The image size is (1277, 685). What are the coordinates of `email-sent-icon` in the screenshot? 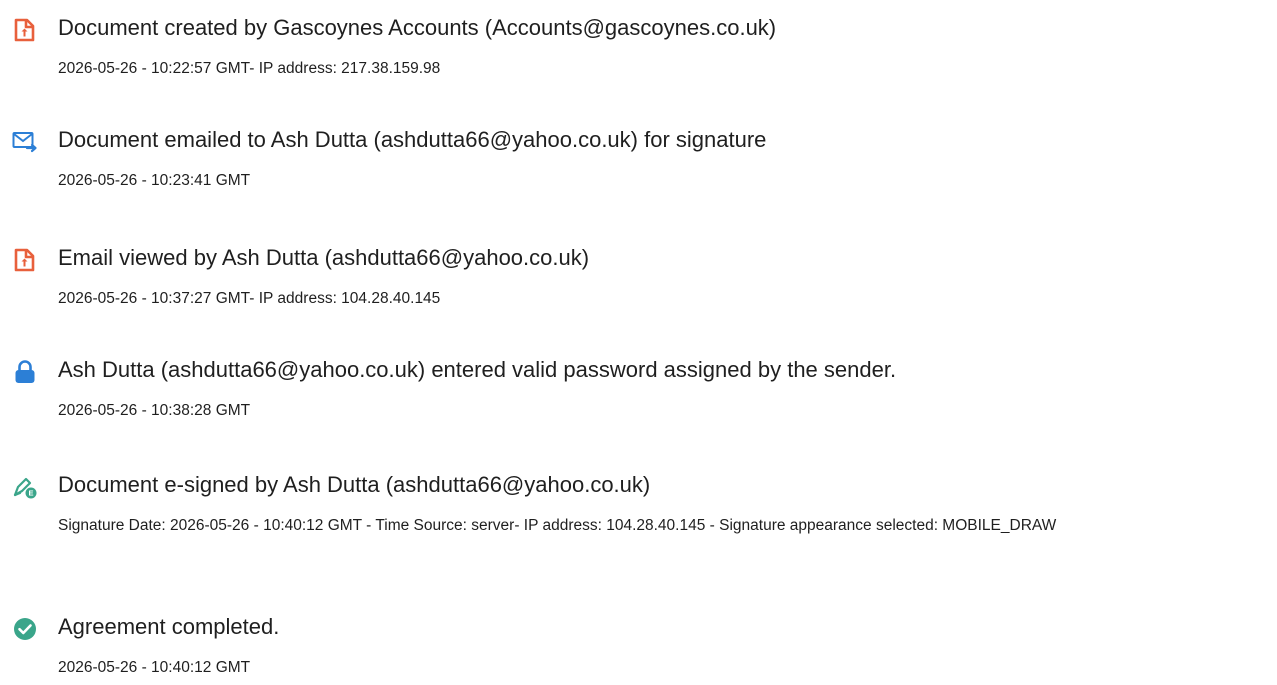 It's located at (25, 142).